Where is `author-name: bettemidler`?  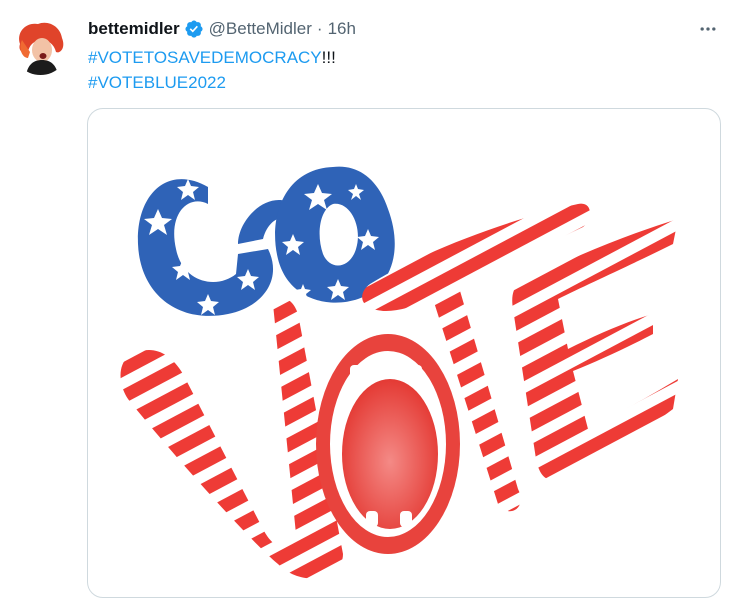 author-name: bettemidler is located at coordinates (134, 29).